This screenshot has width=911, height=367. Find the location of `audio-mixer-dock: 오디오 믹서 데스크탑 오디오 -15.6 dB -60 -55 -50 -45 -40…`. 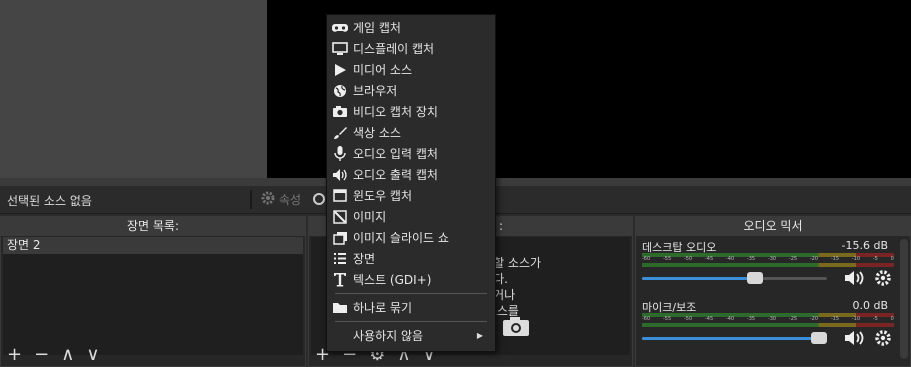

audio-mixer-dock: 오디오 믹서 데스크탑 오디오 -15.6 dB -60 -55 -50 -45 -40… is located at coordinates (773, 291).